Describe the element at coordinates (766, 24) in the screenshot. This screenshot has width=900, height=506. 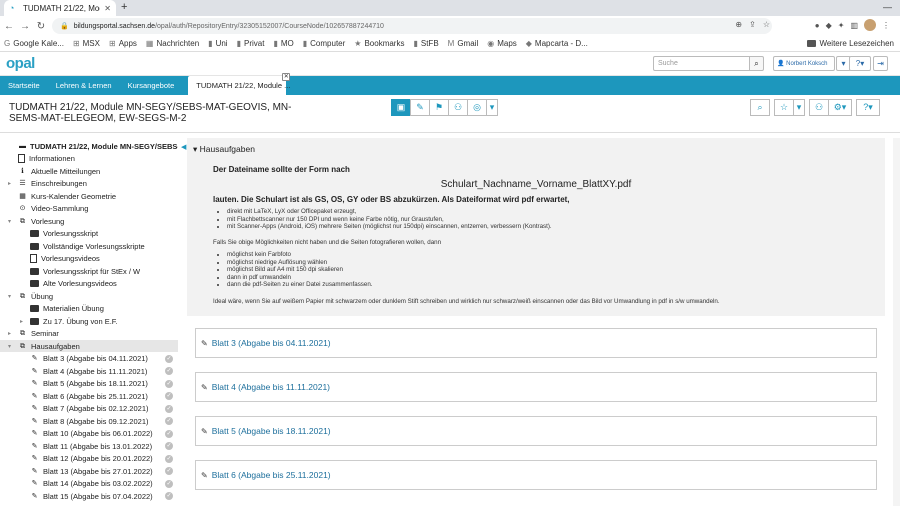
I see `star-icon: ☆` at that location.